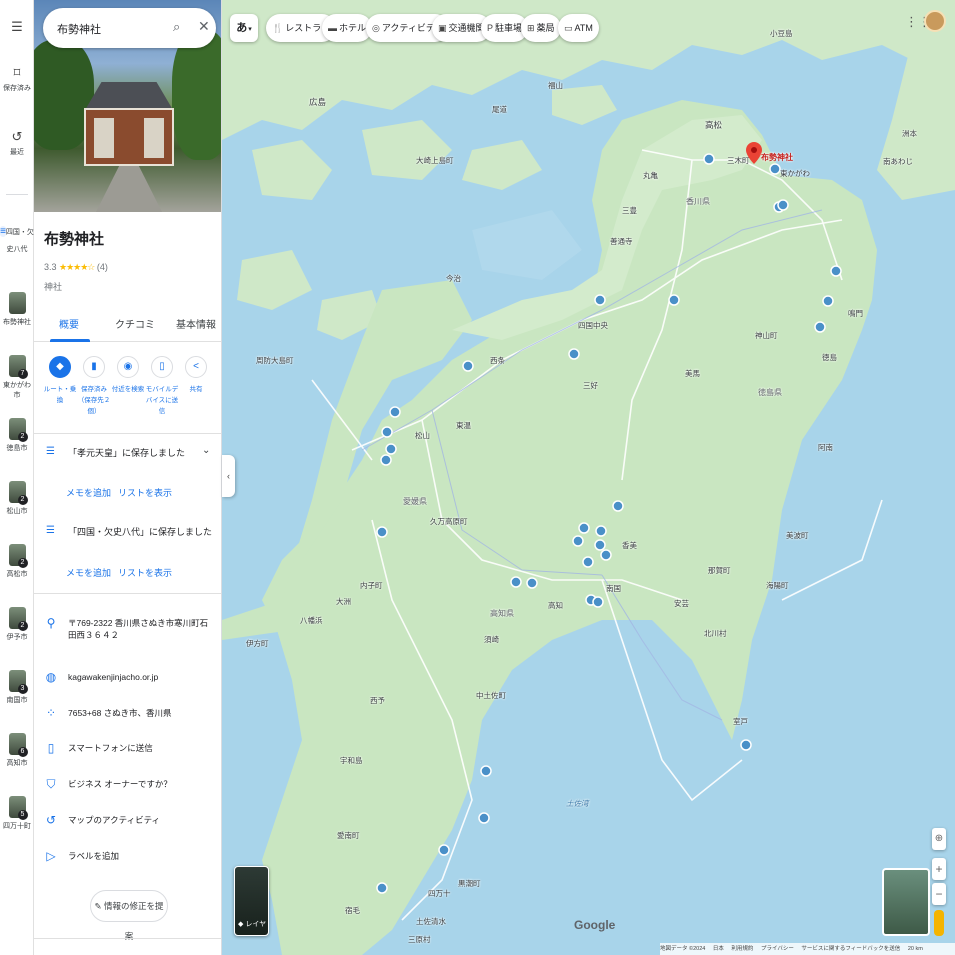  What do you see at coordinates (51, 623) in the screenshot?
I see `location-pin-icon: ⚲` at bounding box center [51, 623].